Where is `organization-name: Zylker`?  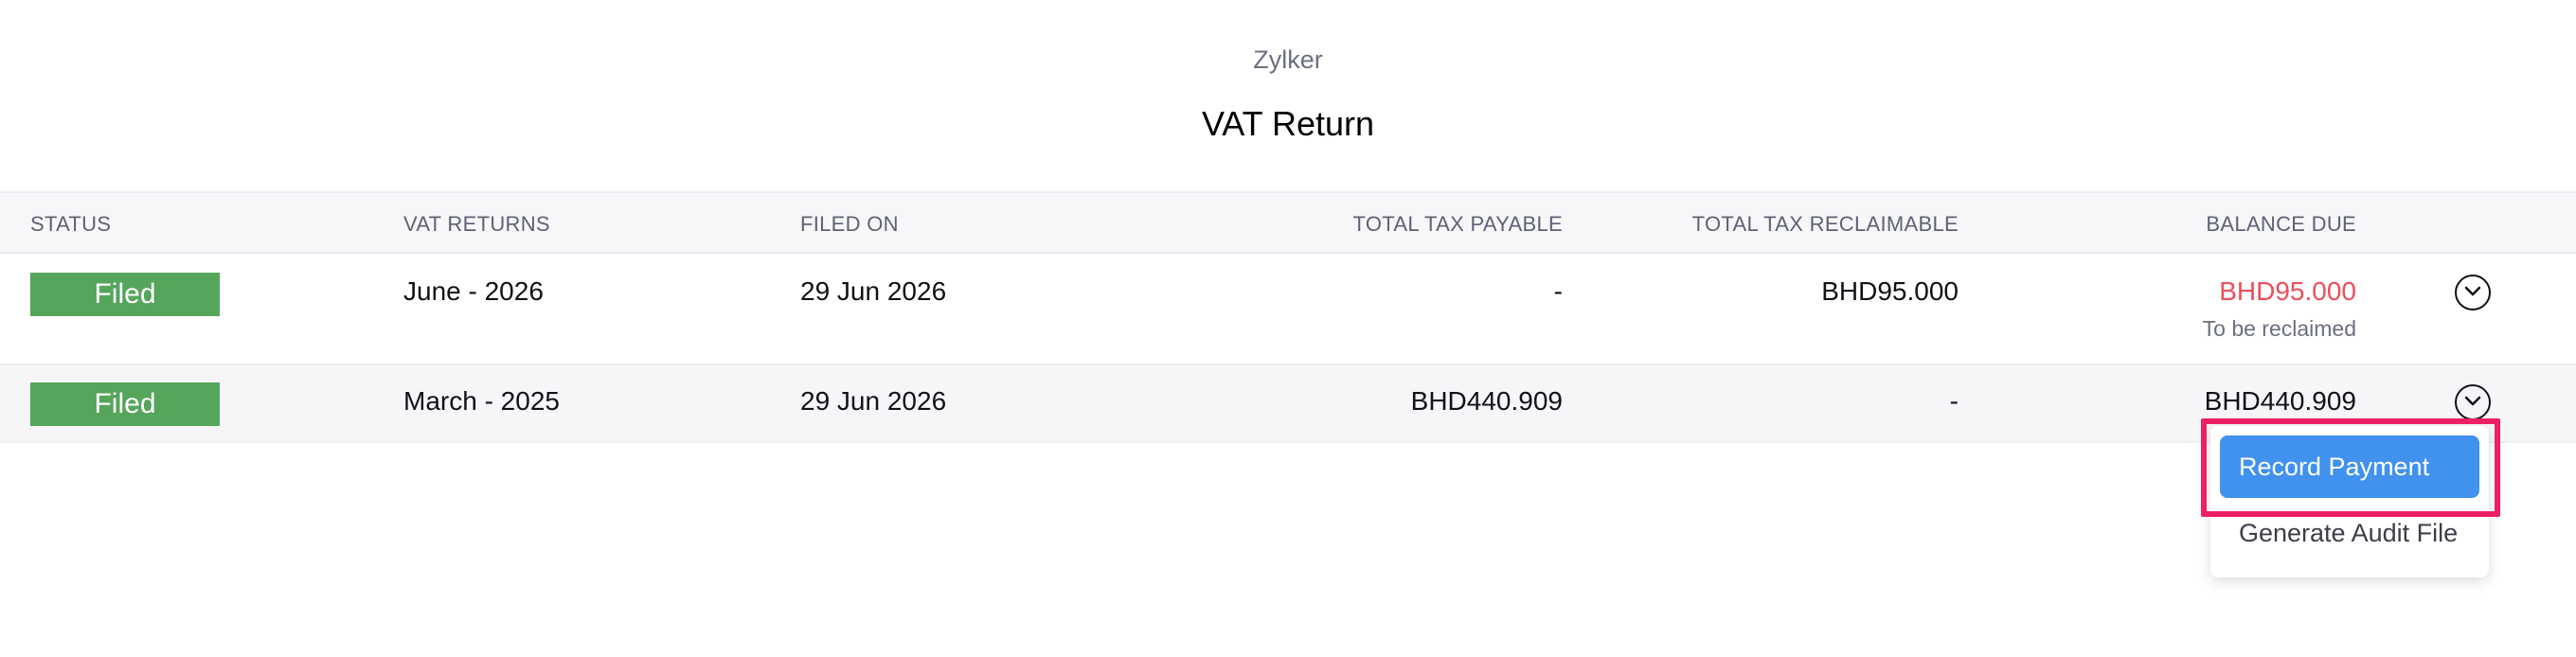 organization-name: Zylker is located at coordinates (1288, 59).